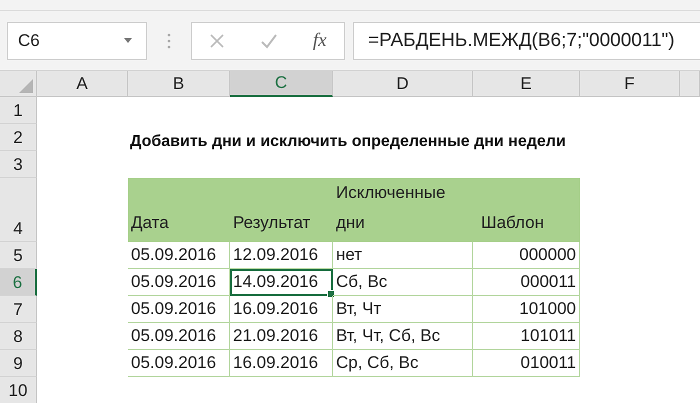 The height and width of the screenshot is (403, 700). What do you see at coordinates (319, 41) in the screenshot?
I see `insert-function-button: fx` at bounding box center [319, 41].